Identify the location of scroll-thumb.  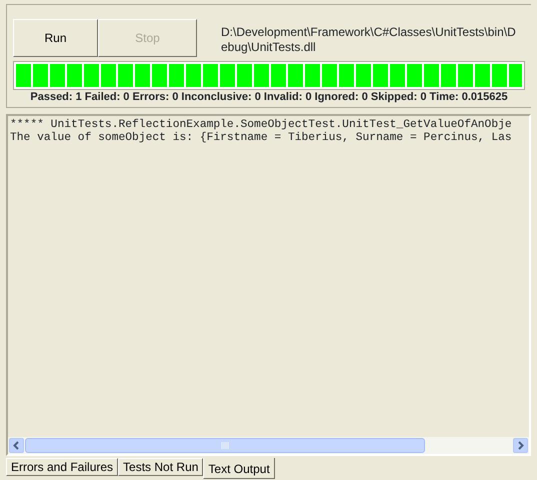
(225, 445).